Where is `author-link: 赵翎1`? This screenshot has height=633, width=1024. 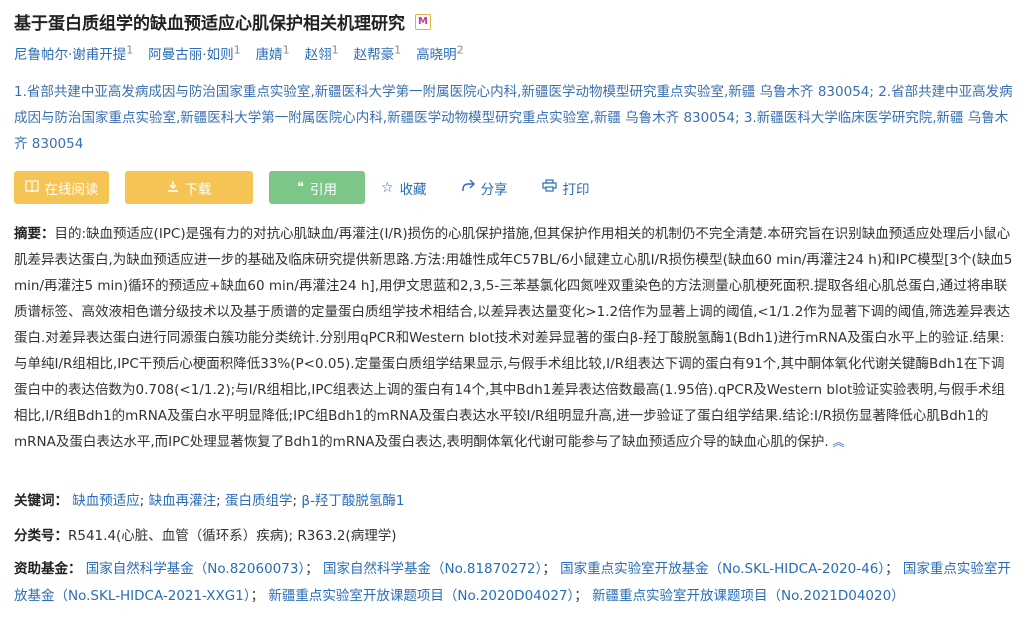
author-link: 赵翎1 is located at coordinates (322, 53).